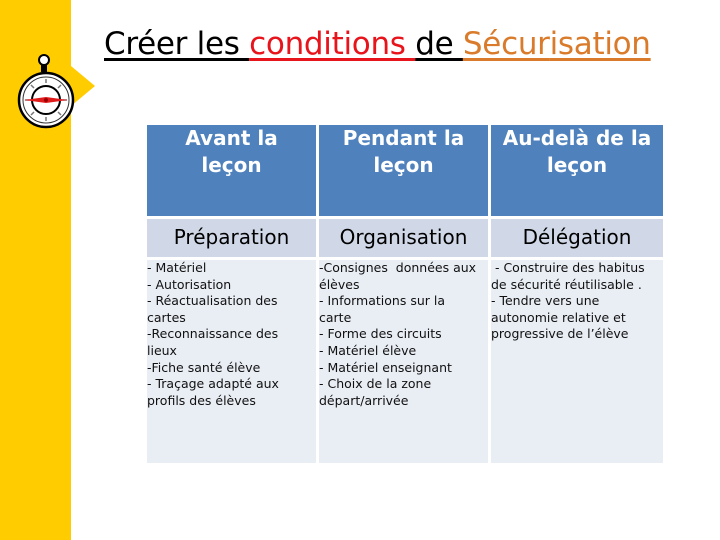 The width and height of the screenshot is (720, 540). I want to click on header-cell-avant: Avant la leçon, so click(233, 172).